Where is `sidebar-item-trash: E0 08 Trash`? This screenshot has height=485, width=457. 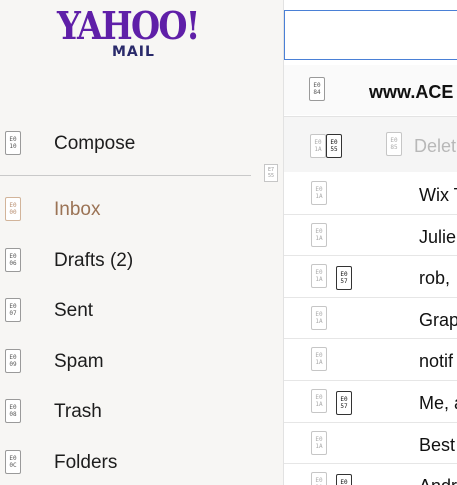 sidebar-item-trash: E0 08 Trash is located at coordinates (125, 411).